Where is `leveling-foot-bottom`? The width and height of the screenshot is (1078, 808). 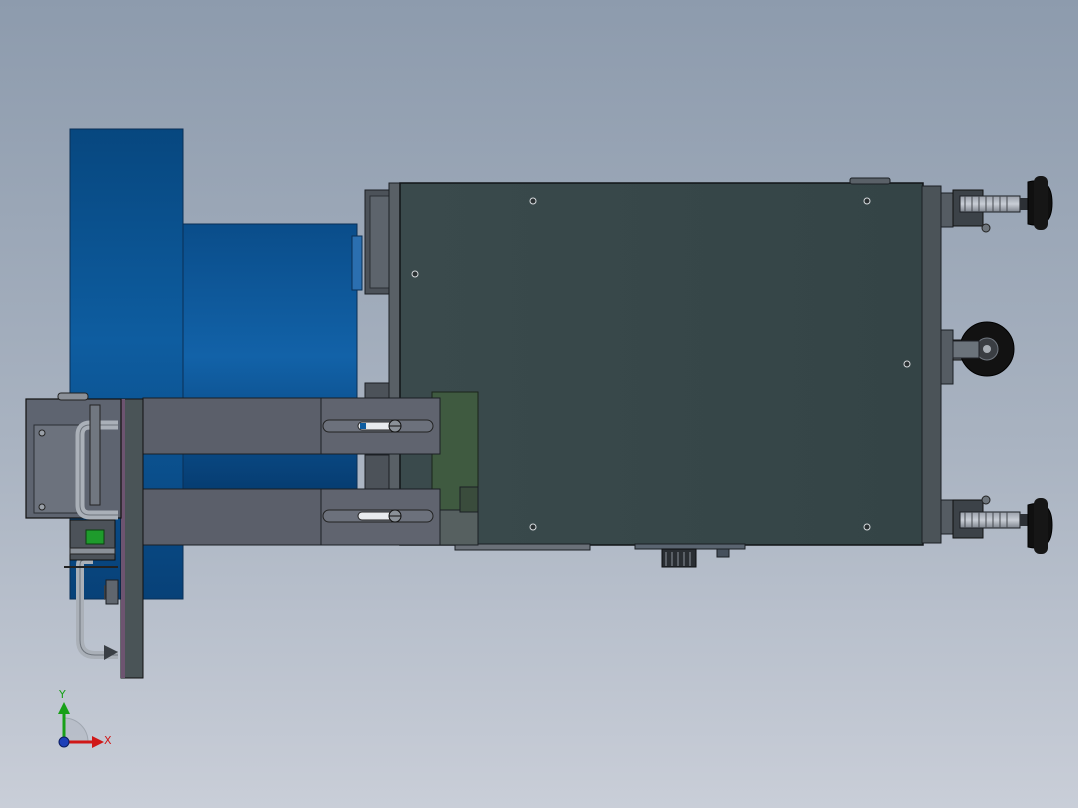 leveling-foot-bottom is located at coordinates (996, 524).